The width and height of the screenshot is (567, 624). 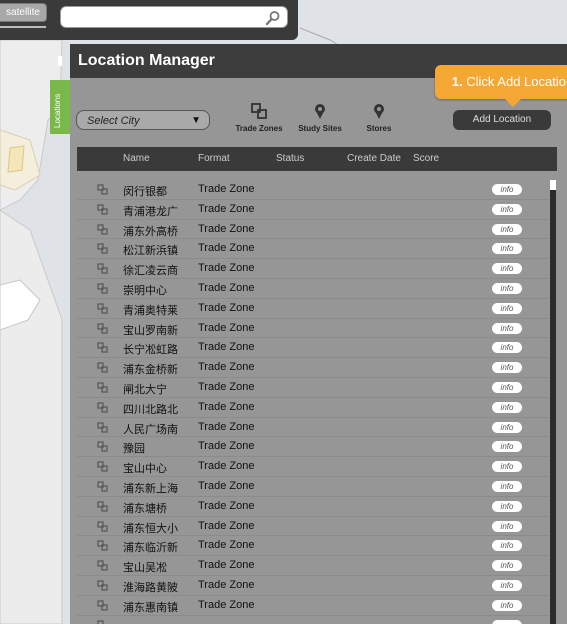 What do you see at coordinates (313, 289) in the screenshot?
I see `table-row: 崇明中心 Trade Zone info` at bounding box center [313, 289].